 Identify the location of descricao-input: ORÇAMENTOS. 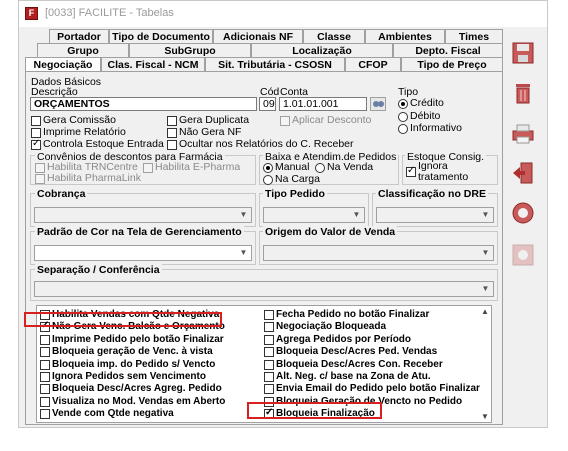
(143, 104).